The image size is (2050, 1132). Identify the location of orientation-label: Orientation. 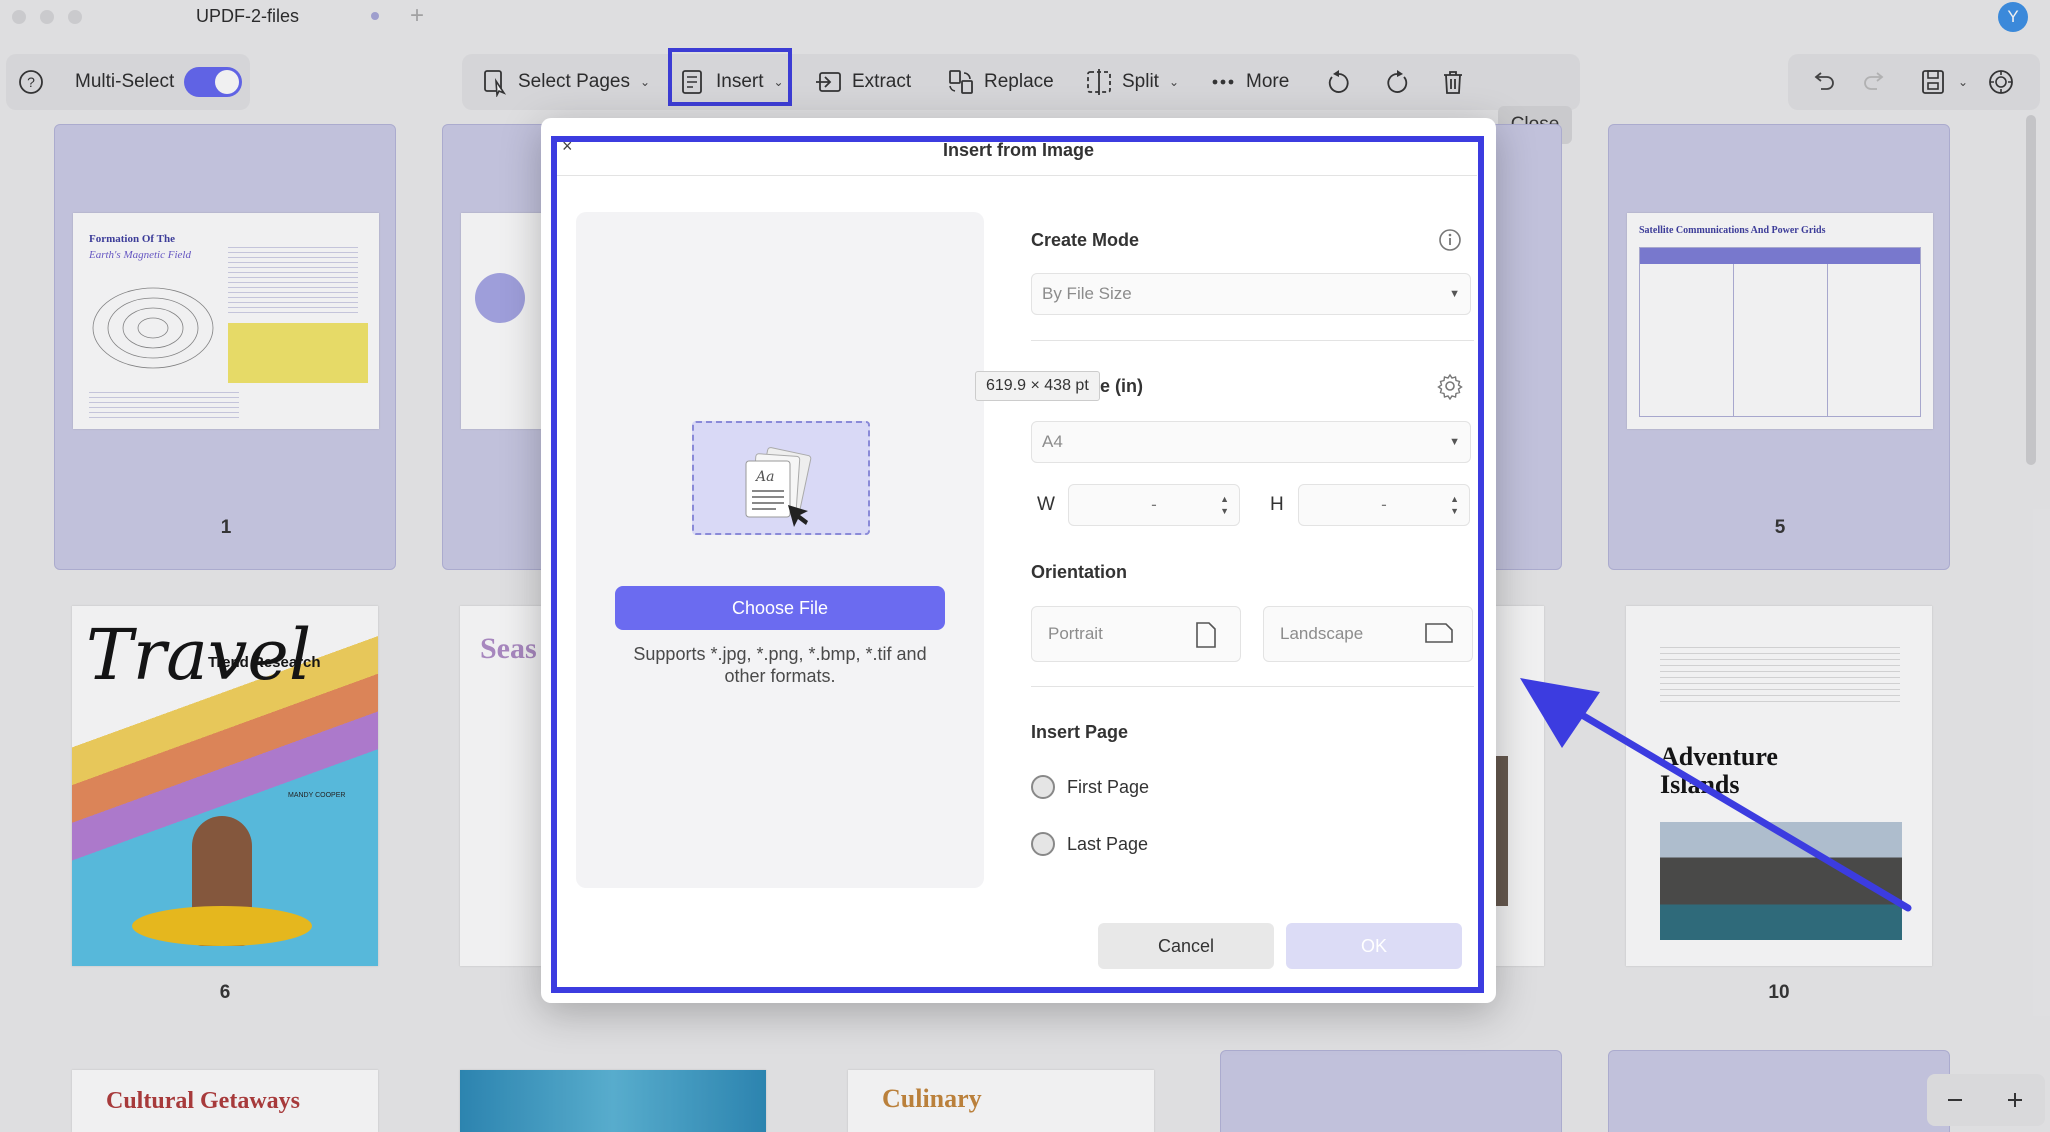
(1079, 572).